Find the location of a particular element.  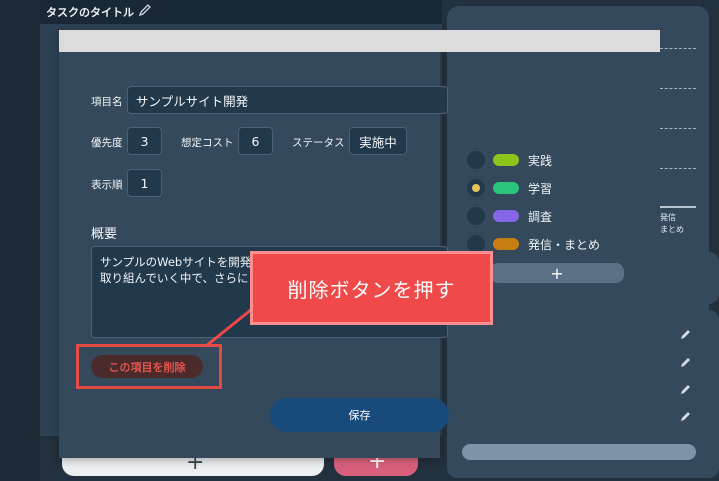

task-title: タスクのタイトル is located at coordinates (90, 12).